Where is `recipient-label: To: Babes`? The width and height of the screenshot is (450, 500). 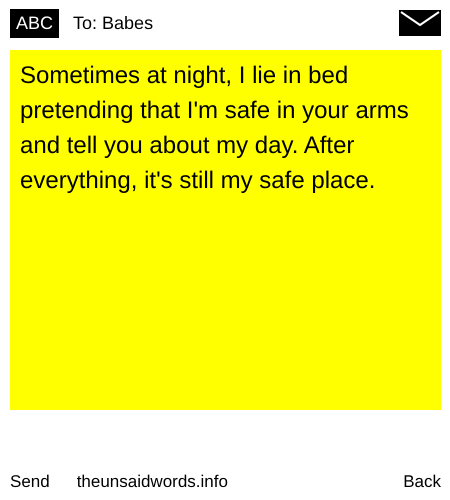
recipient-label: To: Babes is located at coordinates (113, 23).